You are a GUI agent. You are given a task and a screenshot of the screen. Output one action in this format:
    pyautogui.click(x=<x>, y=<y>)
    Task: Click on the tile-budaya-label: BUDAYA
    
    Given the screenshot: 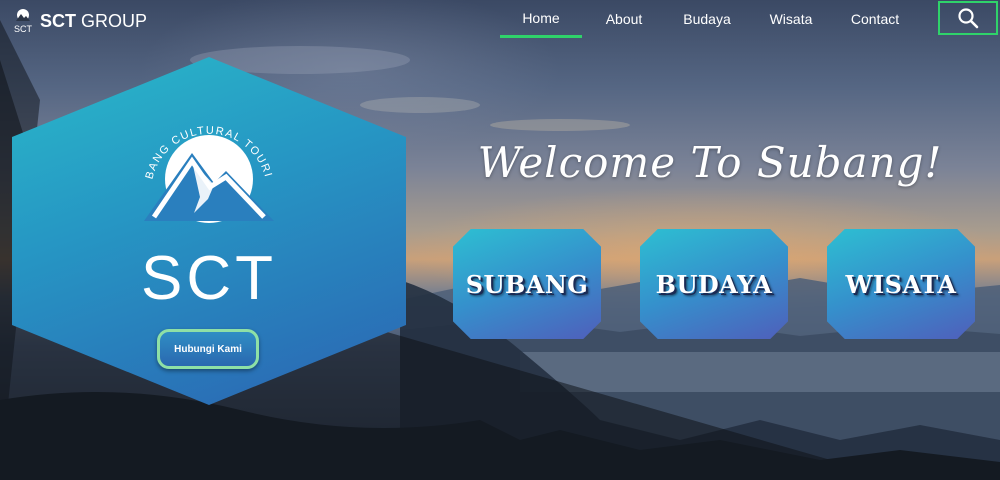 What is the action you would take?
    pyautogui.click(x=714, y=284)
    